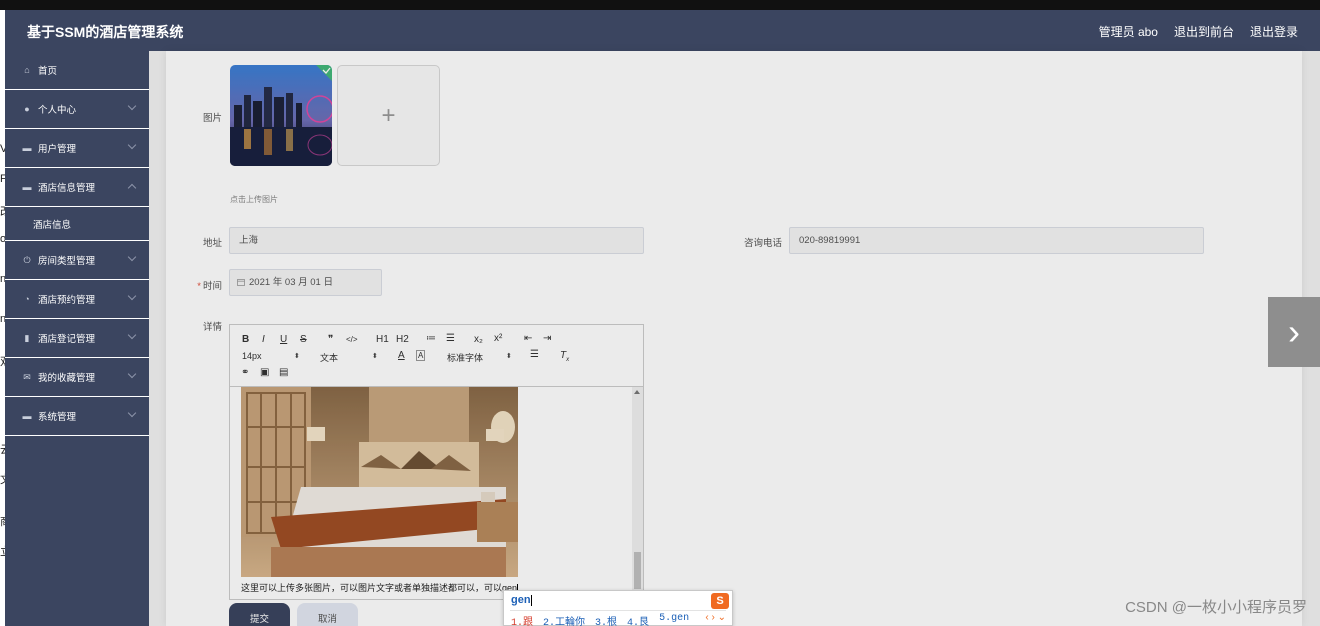  I want to click on ime-page-arrows-icon: ‹ › ⌄, so click(715, 617).